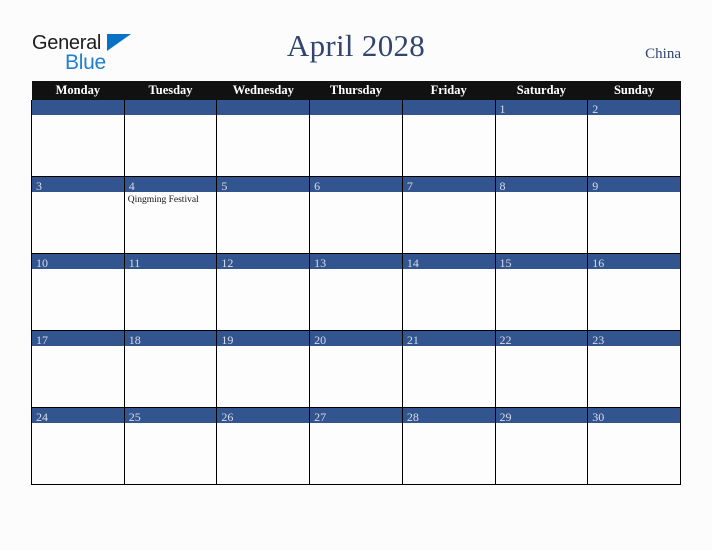 The width and height of the screenshot is (712, 550). What do you see at coordinates (320, 417) in the screenshot?
I see `day-number: 27` at bounding box center [320, 417].